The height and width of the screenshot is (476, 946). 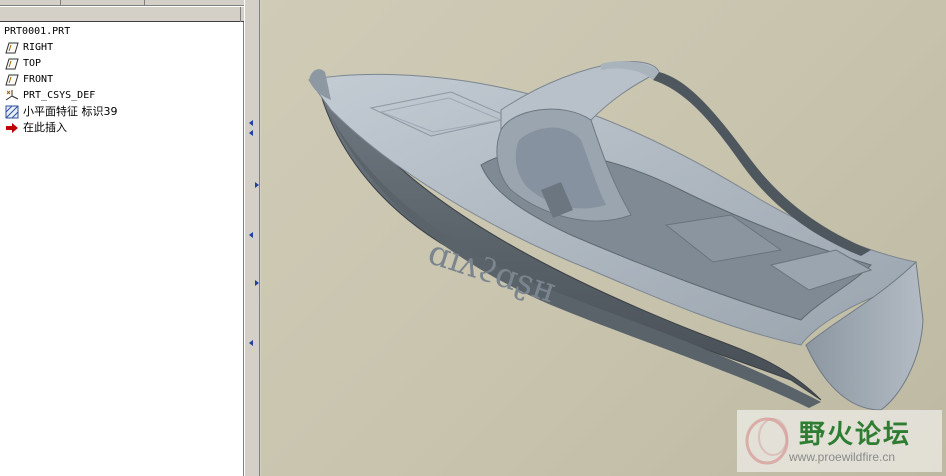 I want to click on tree-item-front: FRONT, so click(x=120, y=80).